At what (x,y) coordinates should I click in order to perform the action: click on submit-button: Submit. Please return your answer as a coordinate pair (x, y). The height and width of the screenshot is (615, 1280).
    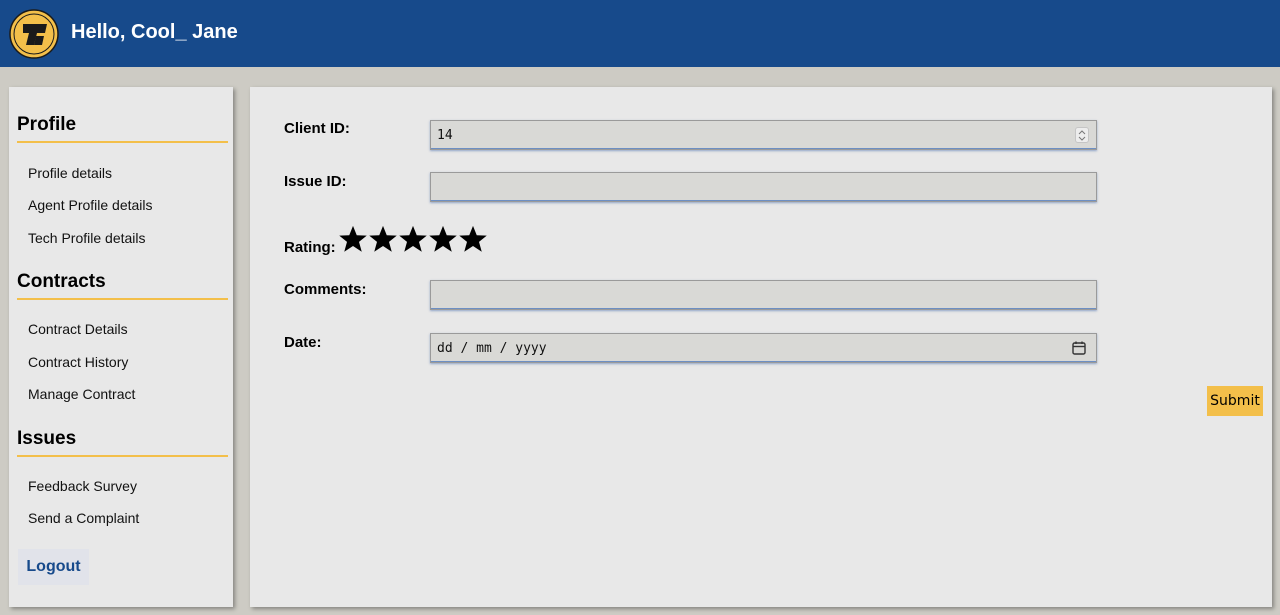
    Looking at the image, I should click on (1235, 401).